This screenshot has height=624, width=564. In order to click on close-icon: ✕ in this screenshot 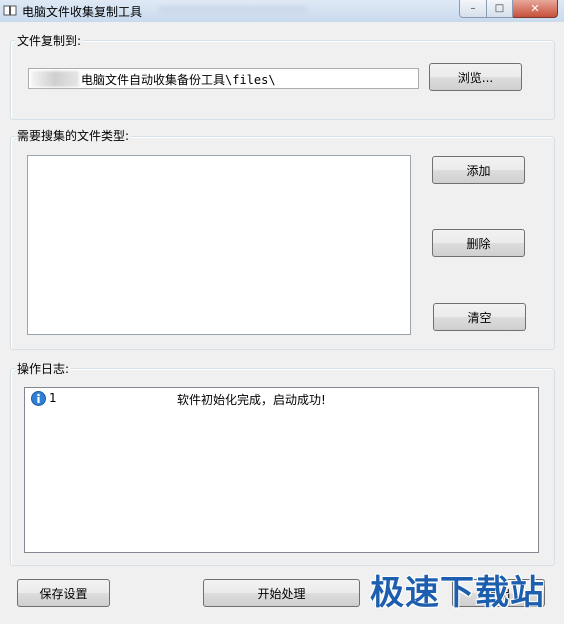, I will do `click(535, 8)`.